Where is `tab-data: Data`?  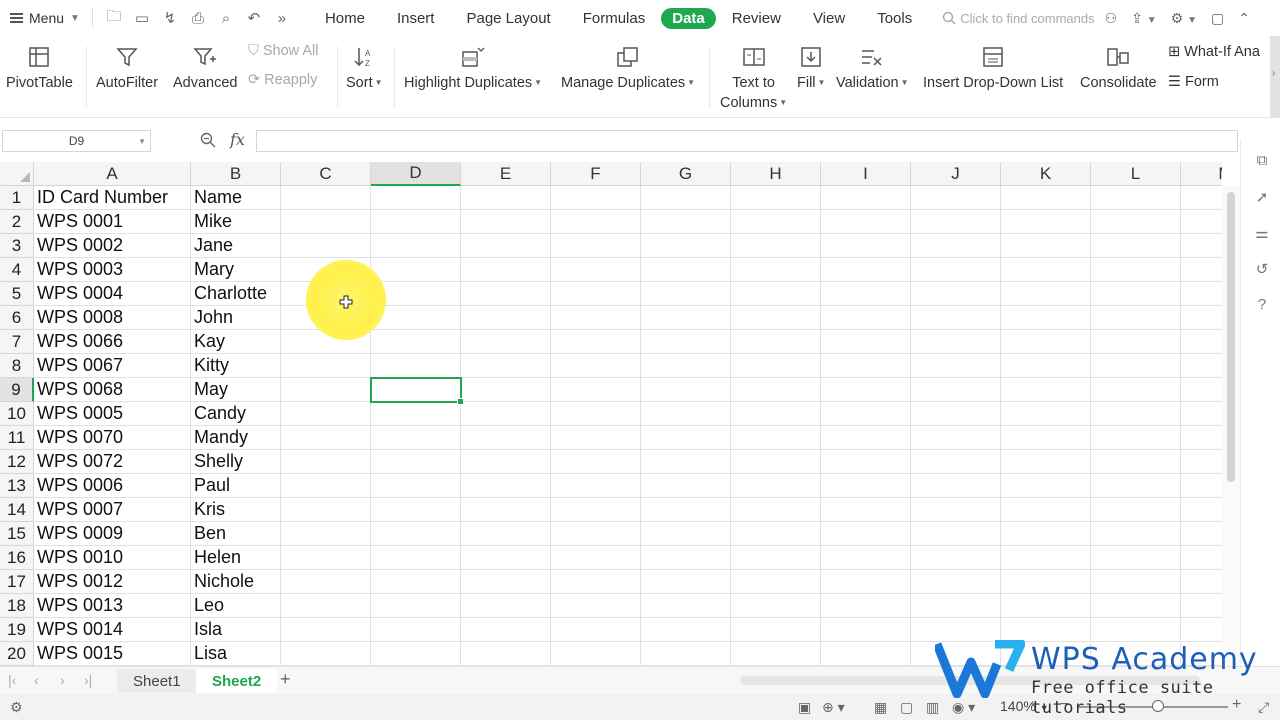 tab-data: Data is located at coordinates (688, 18).